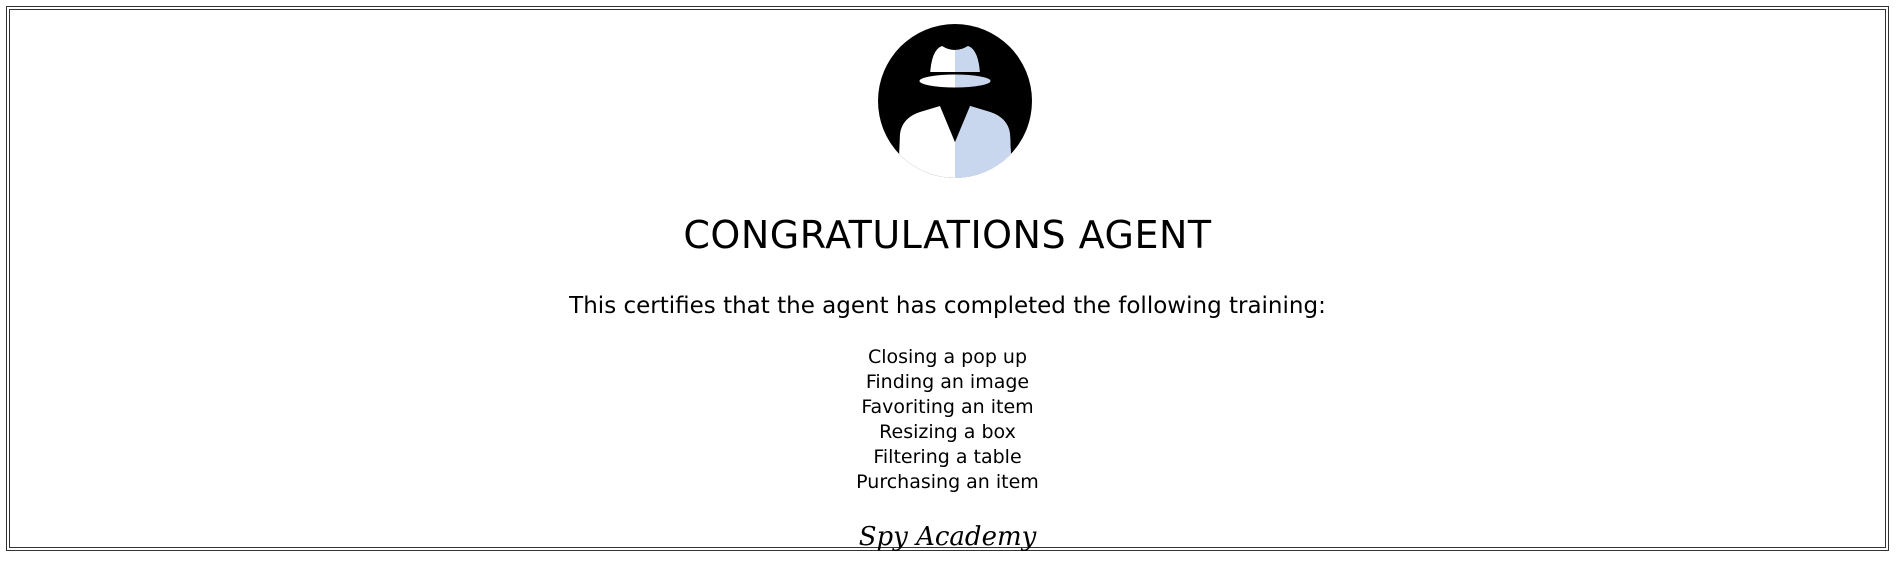  I want to click on list-item: Finding an image, so click(947, 382).